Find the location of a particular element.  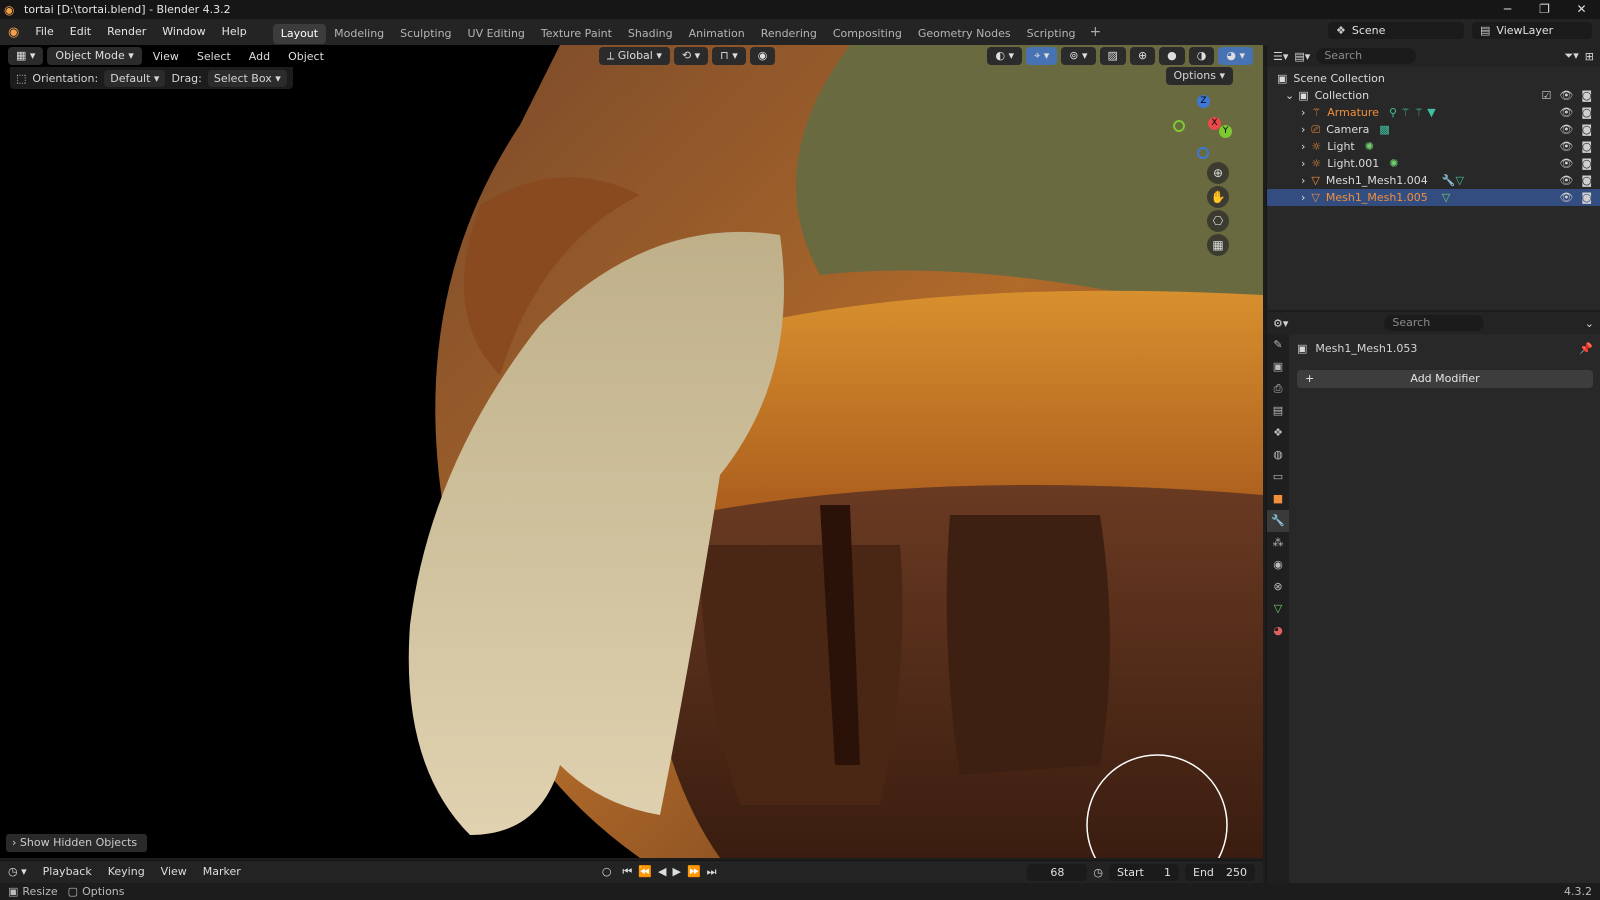

timeline-editor-icon: ◷ ▾ is located at coordinates (17, 872).